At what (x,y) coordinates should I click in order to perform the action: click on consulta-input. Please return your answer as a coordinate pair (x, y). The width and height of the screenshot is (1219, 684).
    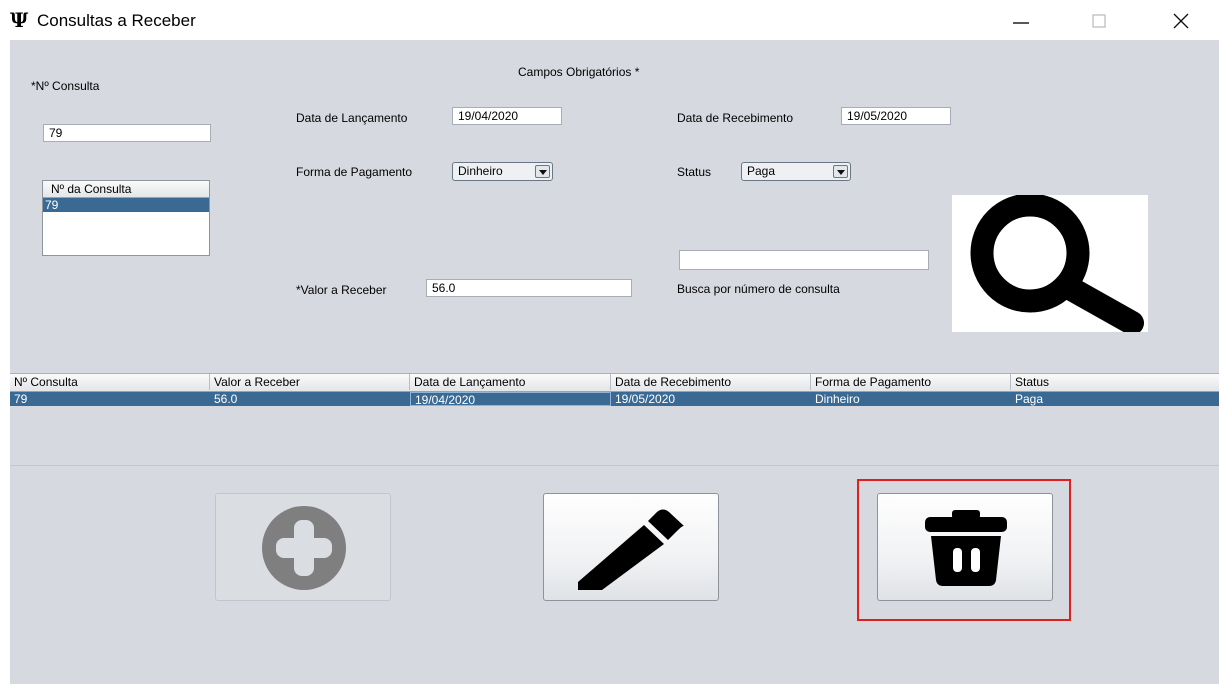
    Looking at the image, I should click on (127, 133).